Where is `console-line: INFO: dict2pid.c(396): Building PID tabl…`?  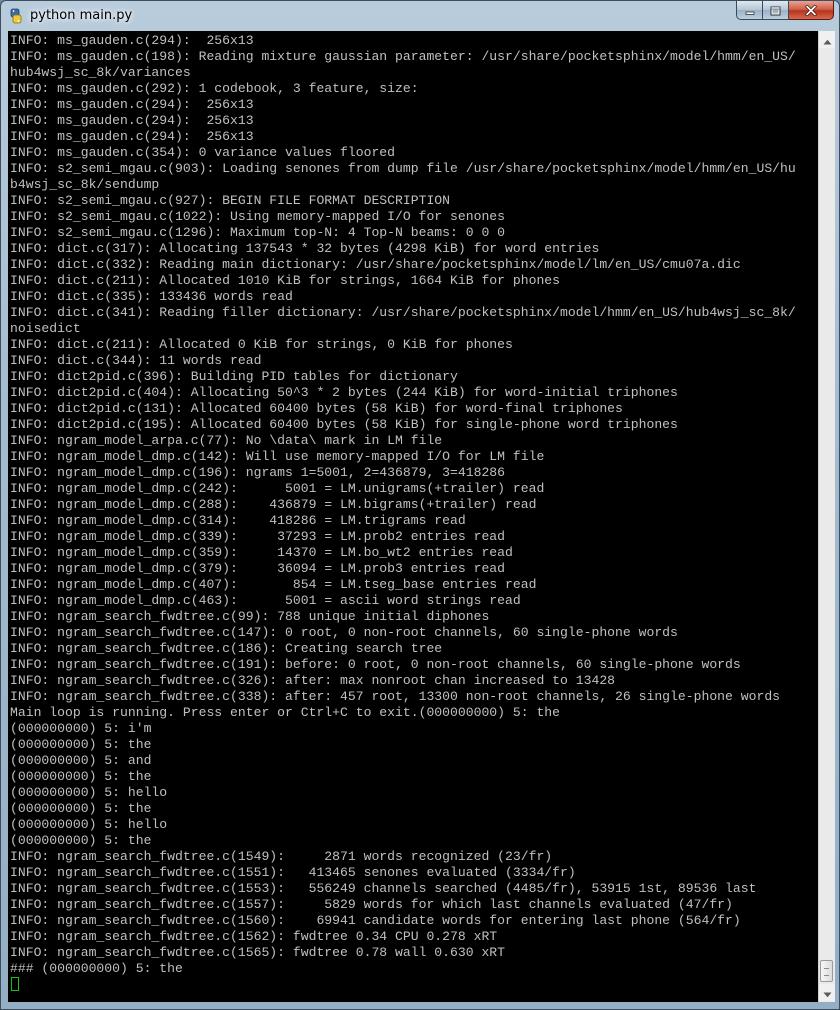
console-line: INFO: dict2pid.c(396): Building PID tabl… is located at coordinates (234, 376).